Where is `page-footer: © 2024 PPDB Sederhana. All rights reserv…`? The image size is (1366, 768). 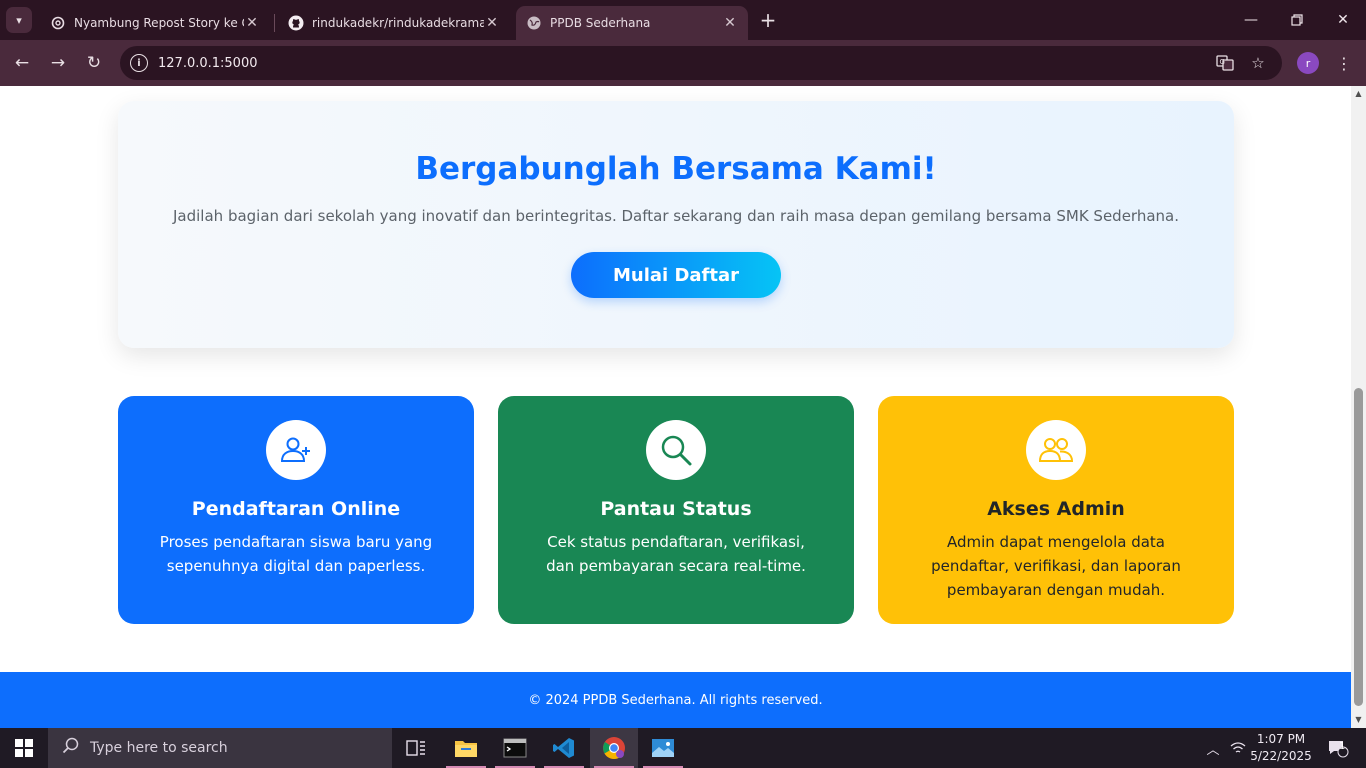 page-footer: © 2024 PPDB Sederhana. All rights reserv… is located at coordinates (675, 700).